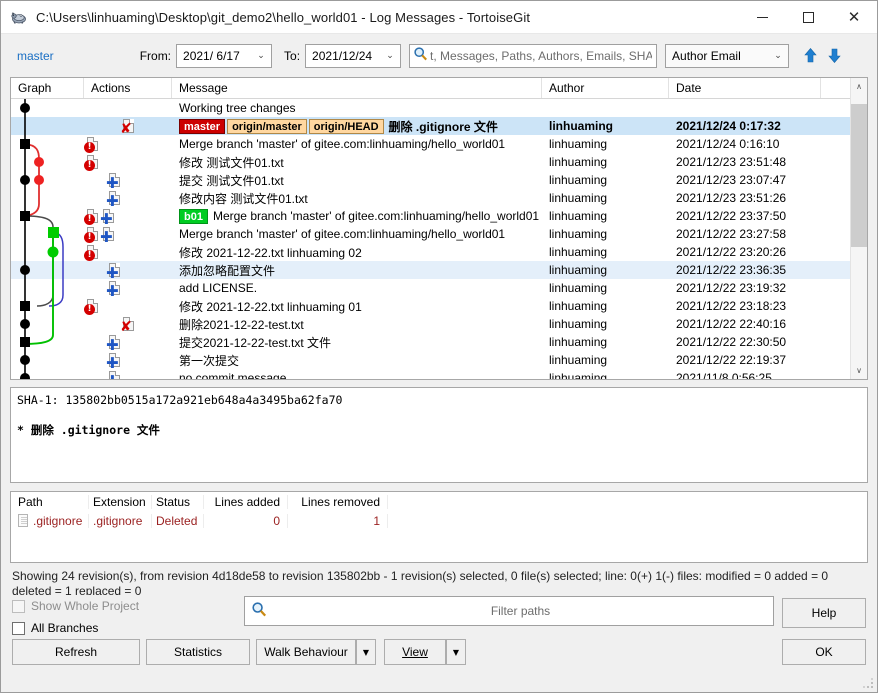 This screenshot has height=693, width=878. I want to click on files-column-status: Status, so click(178, 501).